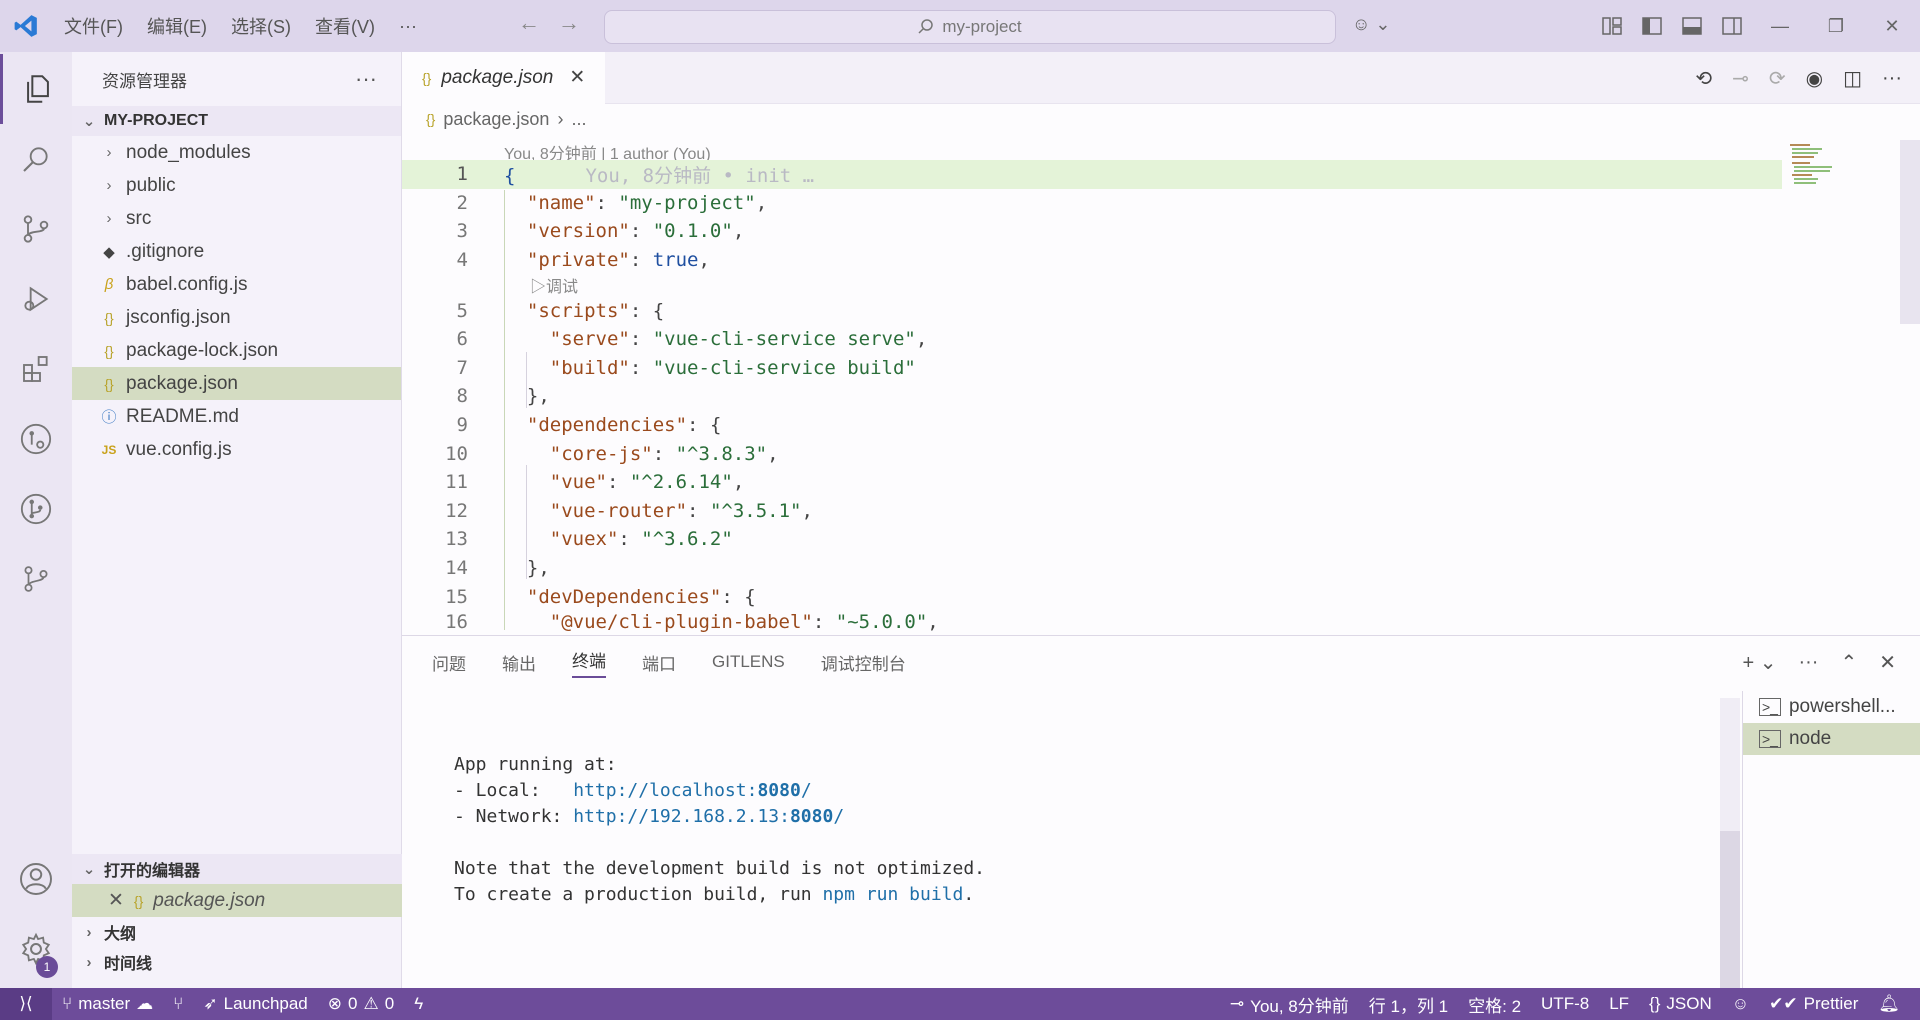 The height and width of the screenshot is (1020, 1920). What do you see at coordinates (361, 1004) in the screenshot?
I see `problems-status: ⊗ 0 ⚠ 0` at bounding box center [361, 1004].